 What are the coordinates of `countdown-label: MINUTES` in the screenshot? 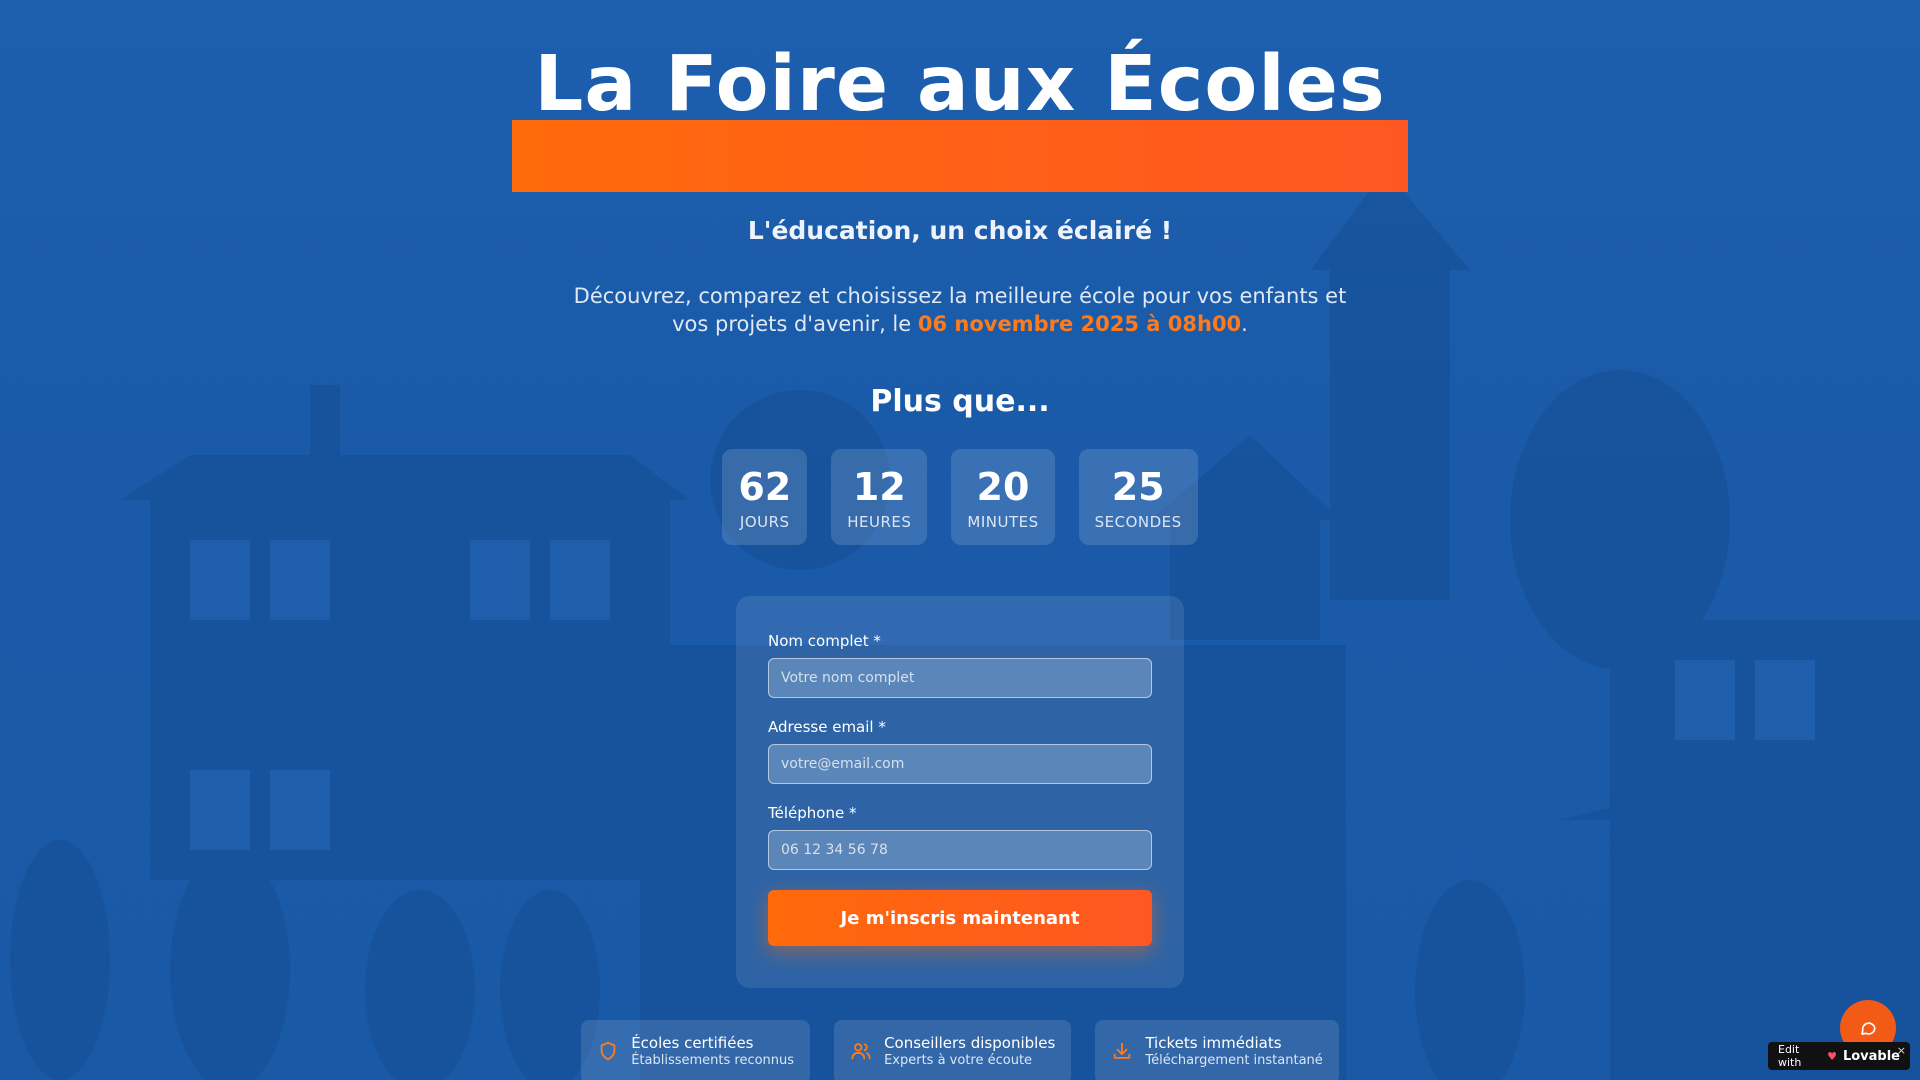 It's located at (1003, 522).